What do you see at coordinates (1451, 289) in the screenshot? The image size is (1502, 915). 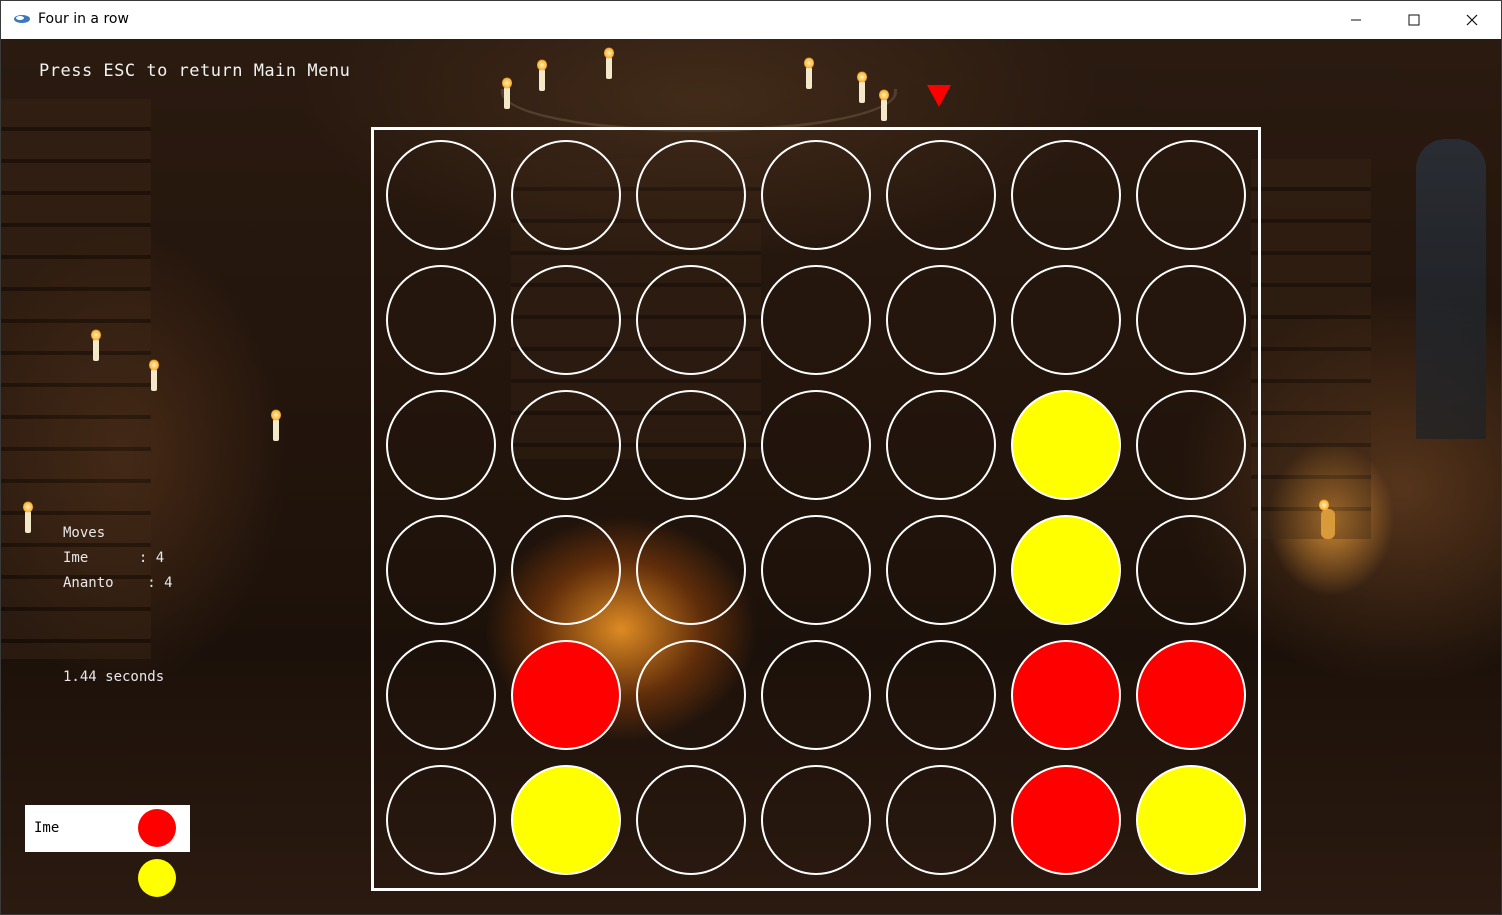 I see `background-window` at bounding box center [1451, 289].